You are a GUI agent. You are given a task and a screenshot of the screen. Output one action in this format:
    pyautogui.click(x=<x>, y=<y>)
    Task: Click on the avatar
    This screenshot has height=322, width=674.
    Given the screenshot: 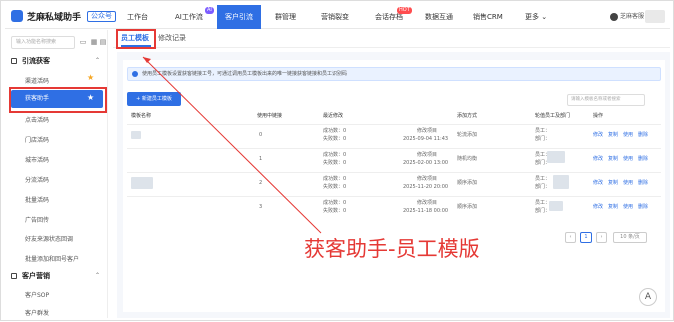 What is the action you would take?
    pyautogui.click(x=655, y=16)
    